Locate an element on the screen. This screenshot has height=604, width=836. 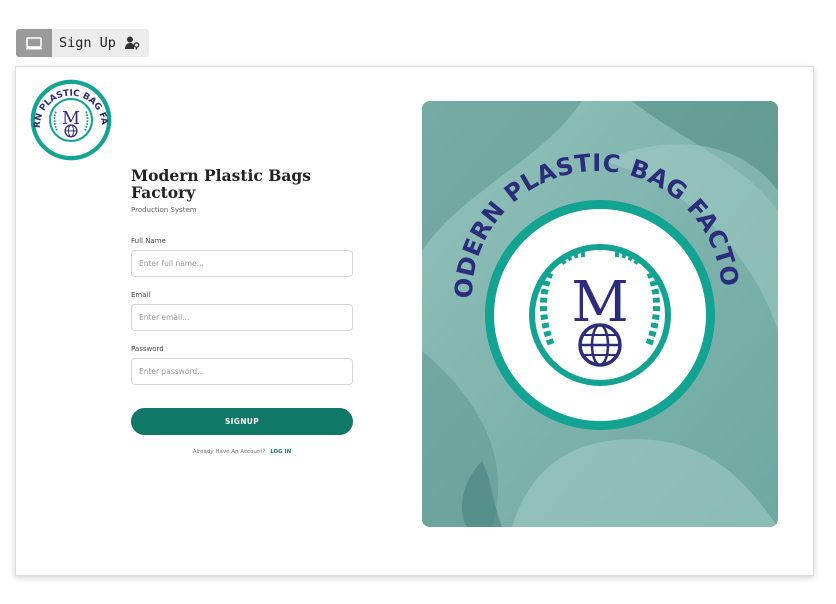
brand-title: Modern Plastic Bags Factory is located at coordinates (221, 184).